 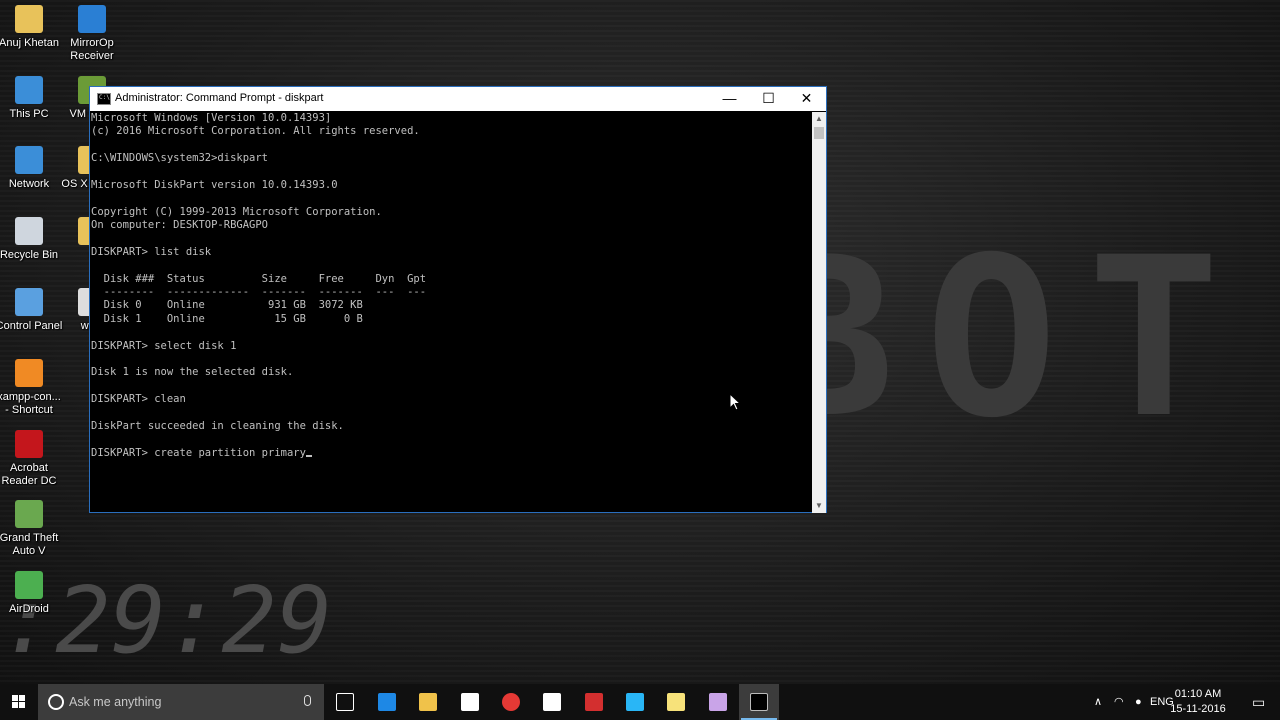 What do you see at coordinates (219, 98) in the screenshot?
I see `window-title: Administrator: Command Prompt - diskpart` at bounding box center [219, 98].